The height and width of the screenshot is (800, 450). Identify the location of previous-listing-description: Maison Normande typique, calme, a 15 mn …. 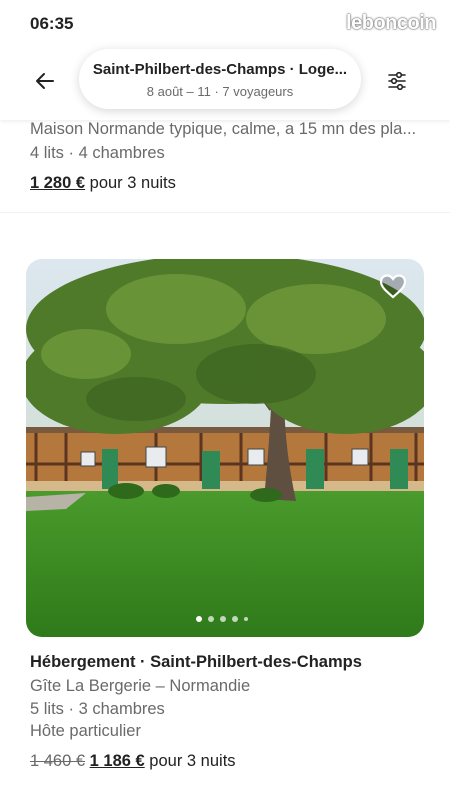
(230, 129).